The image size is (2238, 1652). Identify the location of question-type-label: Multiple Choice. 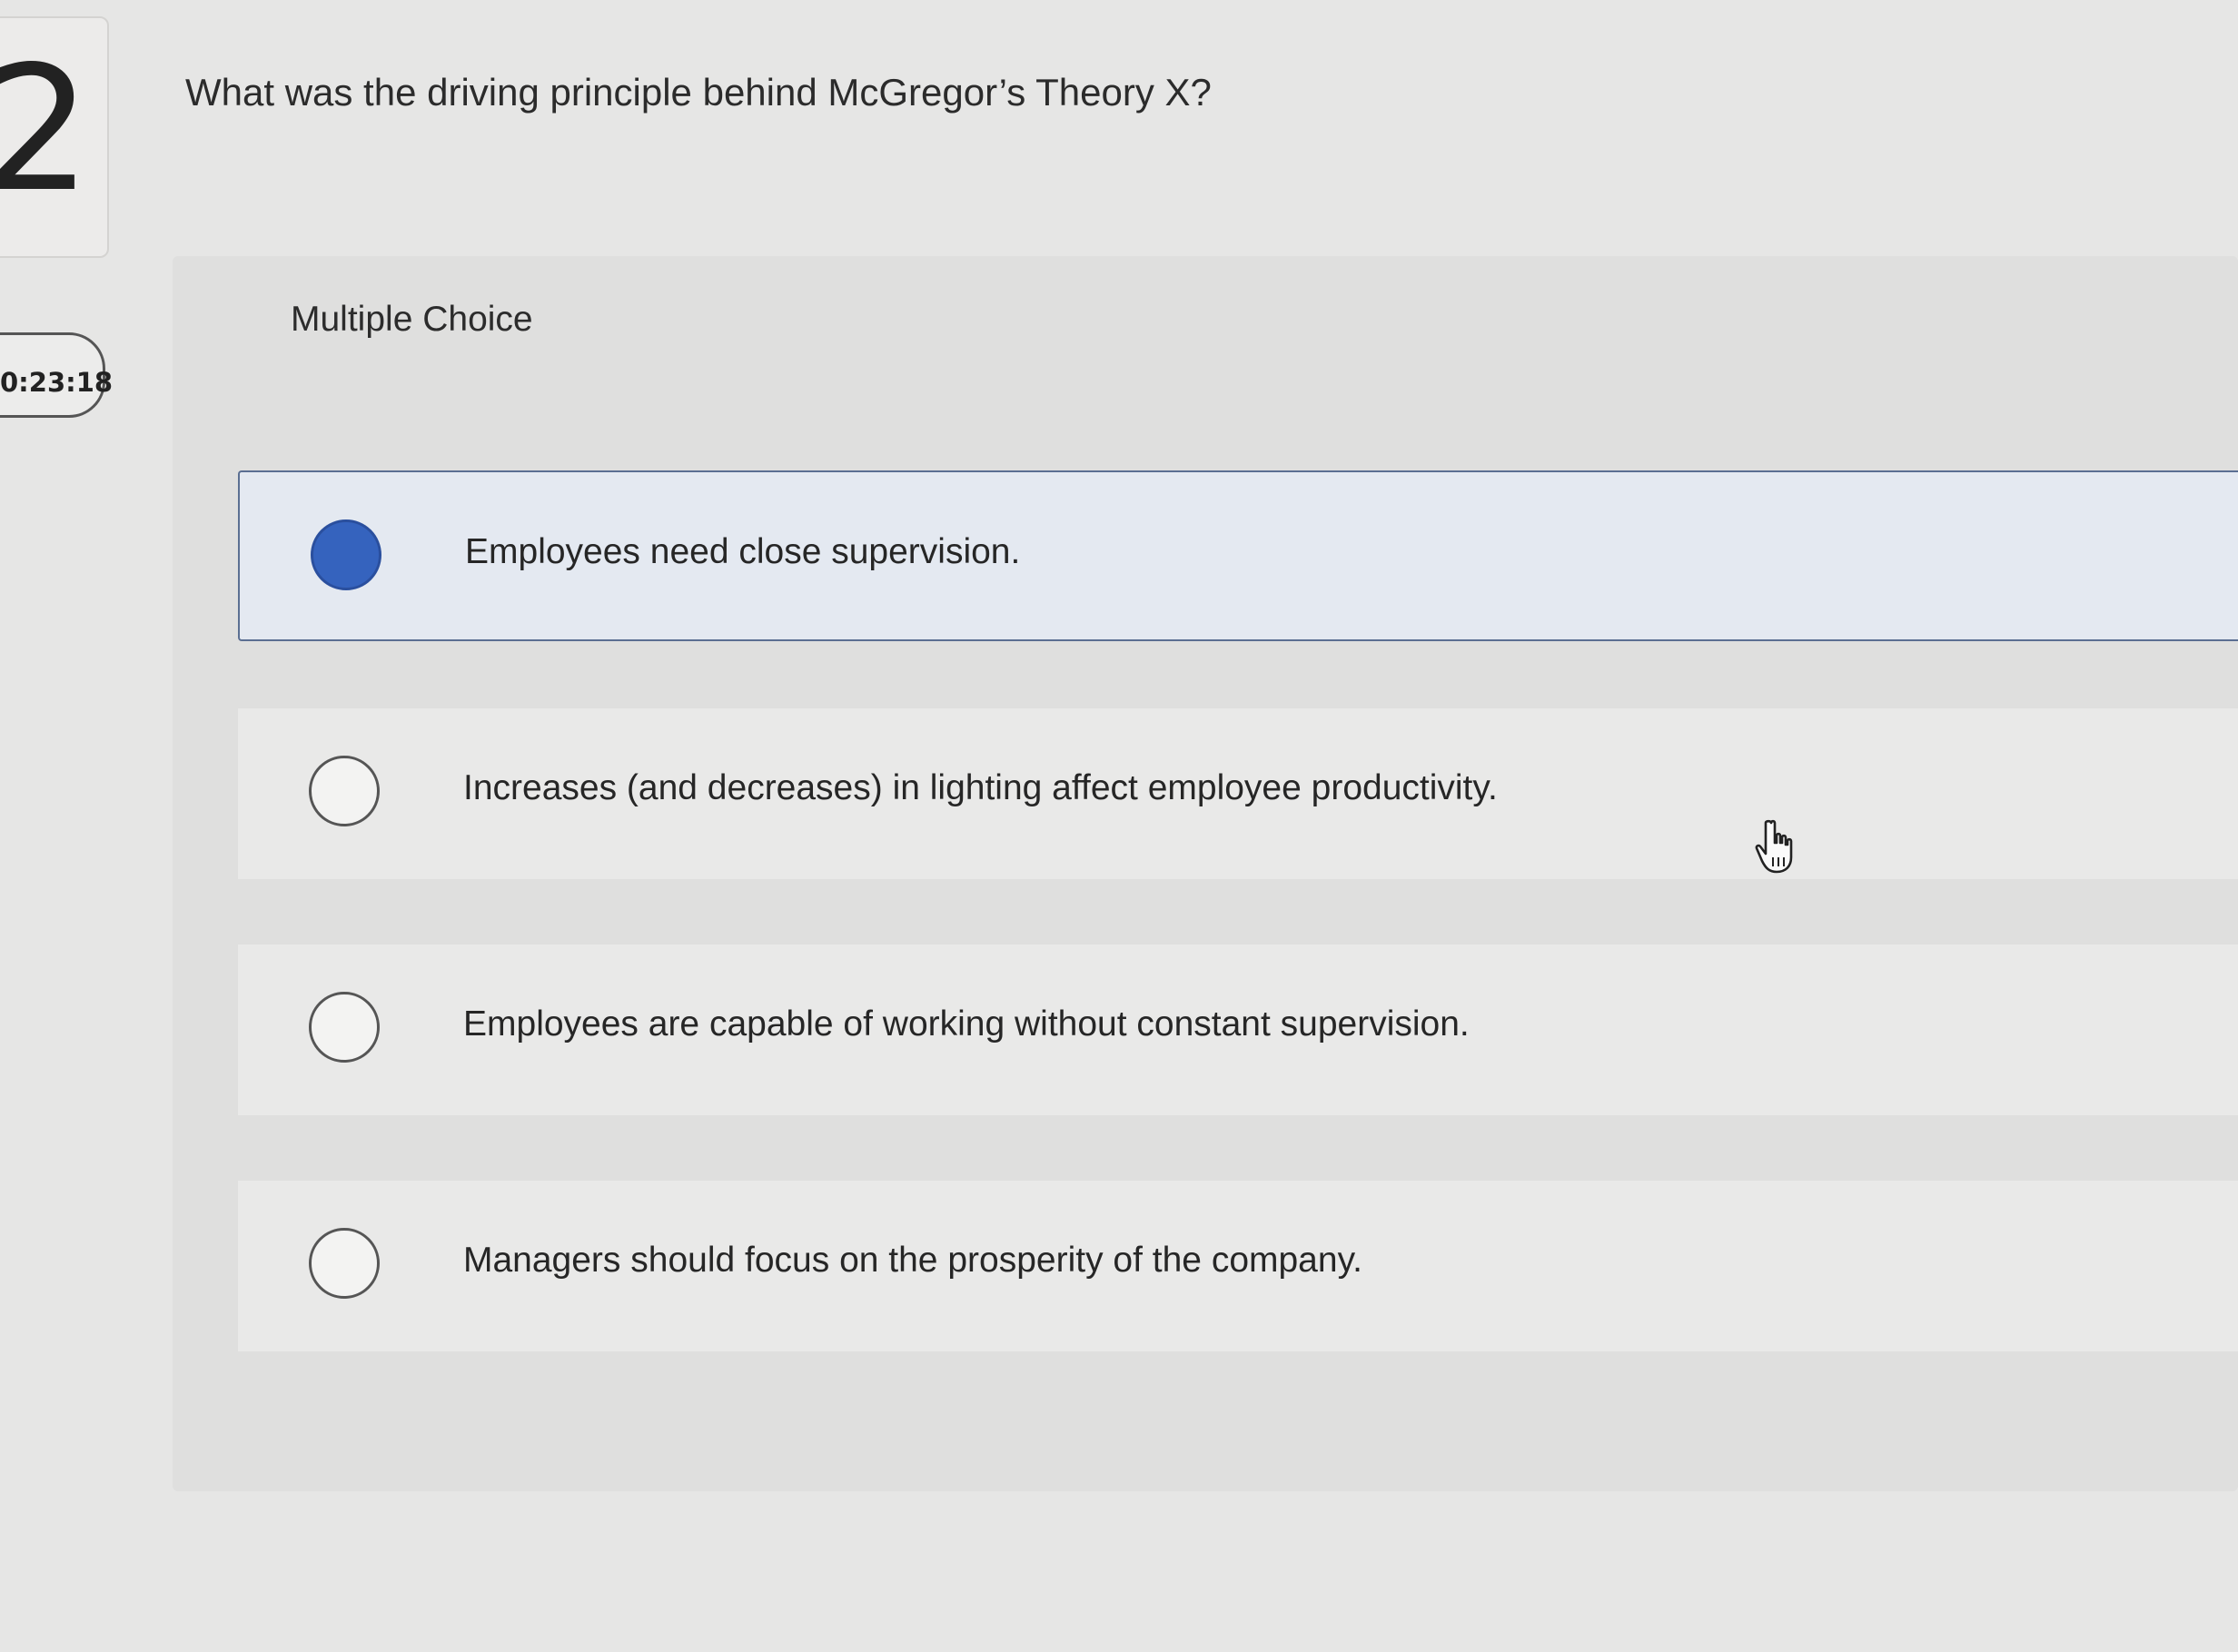
(412, 319).